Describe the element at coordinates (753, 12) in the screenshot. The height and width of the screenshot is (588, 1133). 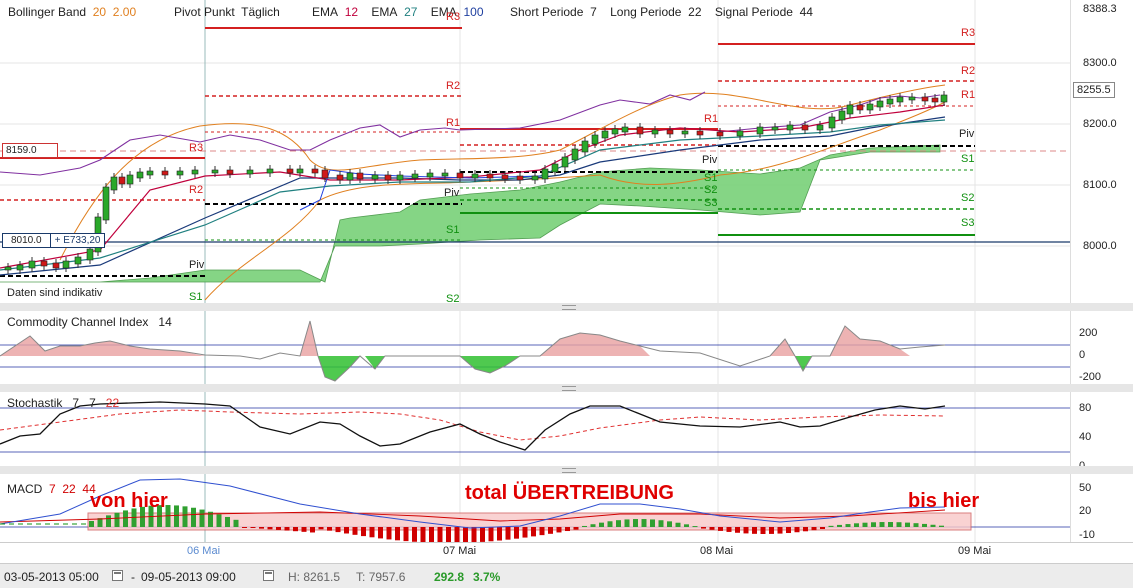
I see `legend-signal-label: Signal Periode` at that location.